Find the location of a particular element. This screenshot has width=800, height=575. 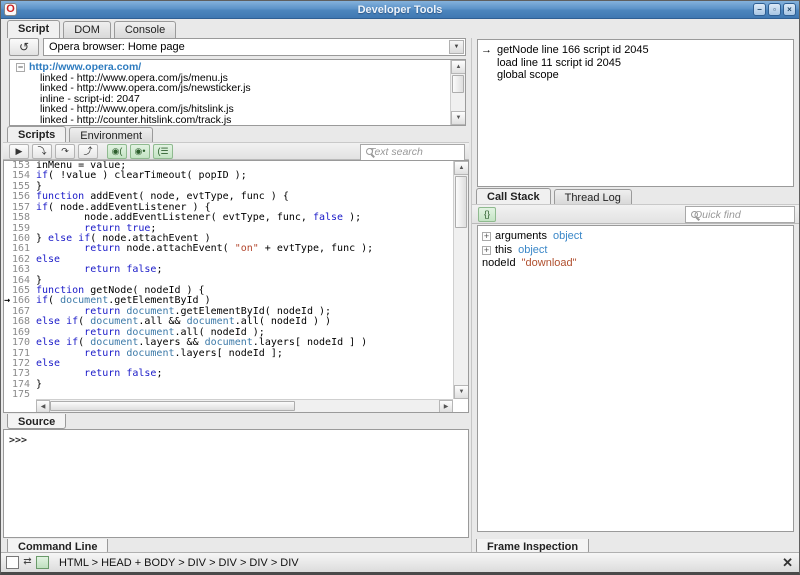

scroll-left-icon: ◀ is located at coordinates (43, 406).